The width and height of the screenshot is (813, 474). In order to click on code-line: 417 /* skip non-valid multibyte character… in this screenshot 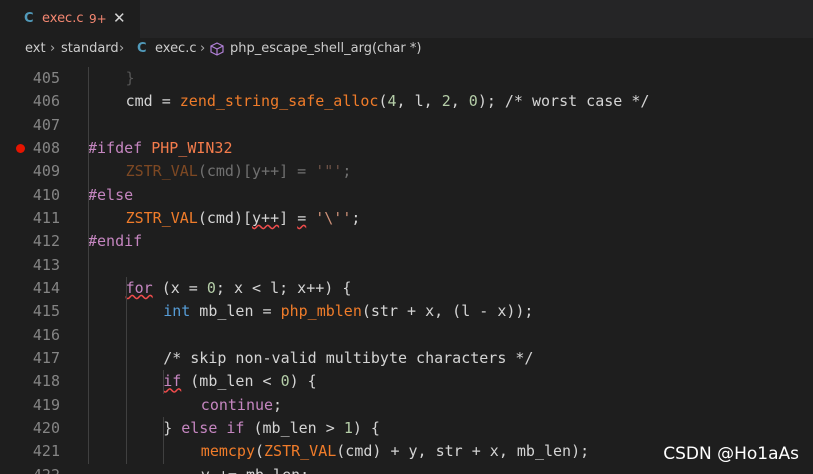, I will do `click(406, 358)`.